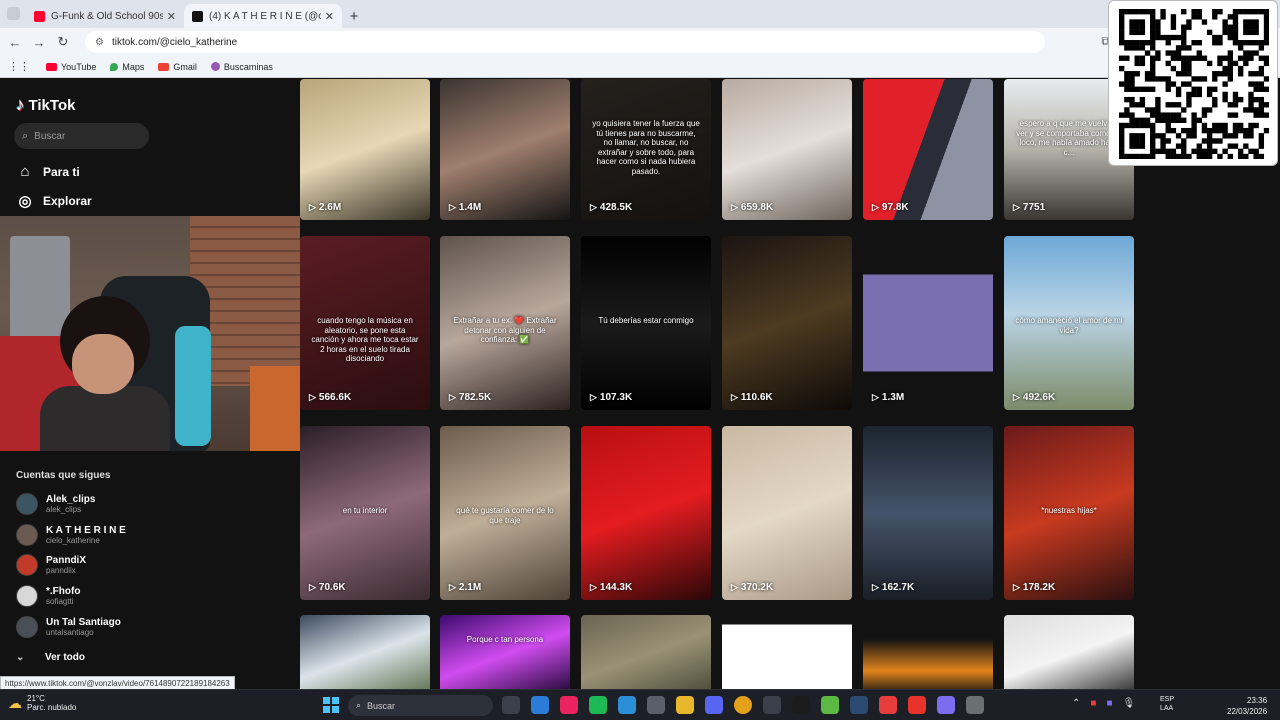 The image size is (1280, 720). I want to click on video-tile: *nuestras hijas* ▷ 178.2K, so click(1069, 513).